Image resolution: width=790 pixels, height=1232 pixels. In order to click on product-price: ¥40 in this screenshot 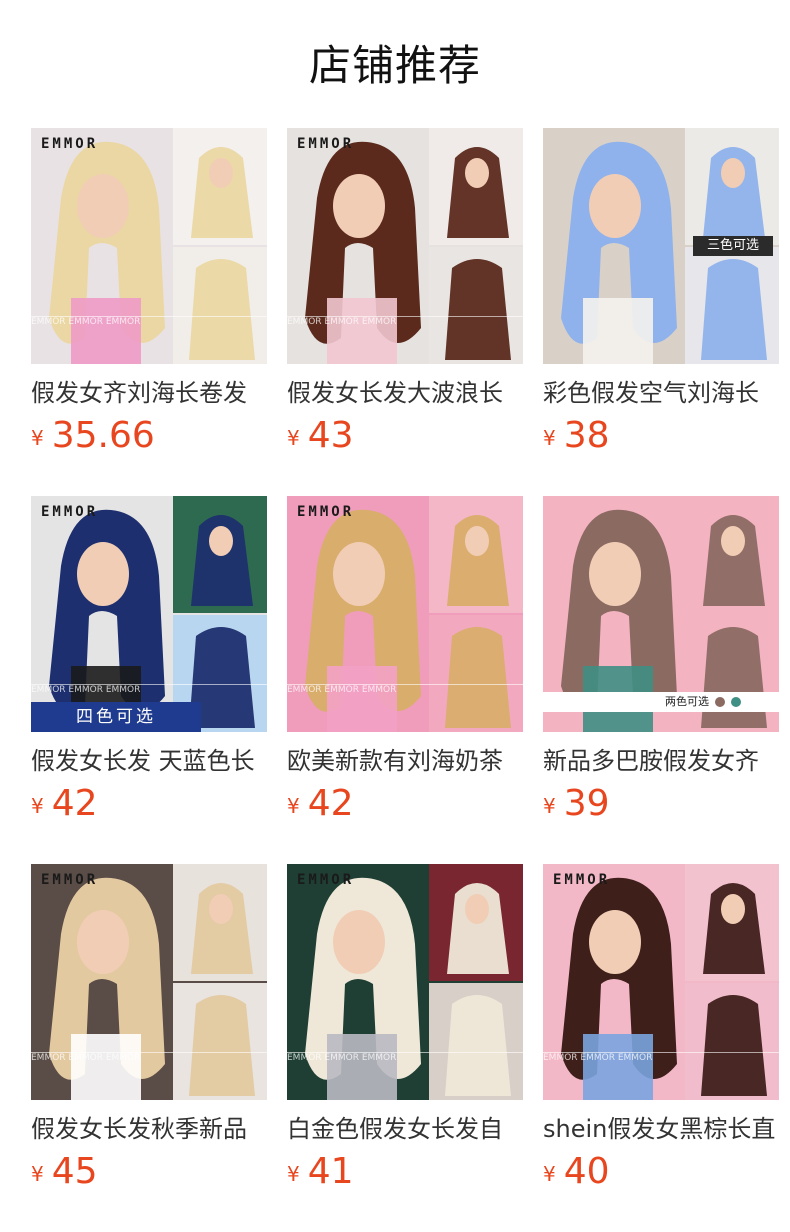, I will do `click(576, 1172)`.